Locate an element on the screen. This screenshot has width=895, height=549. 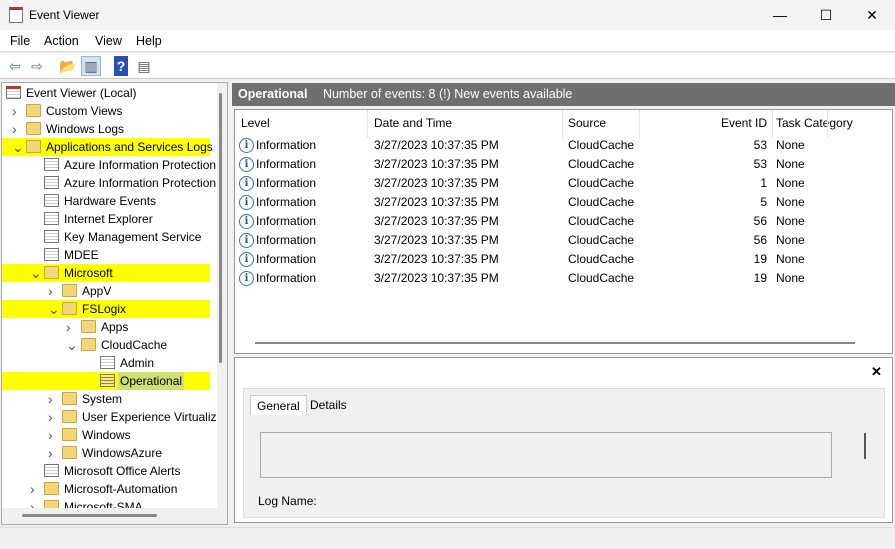
tree-item: Admin is located at coordinates (106, 363).